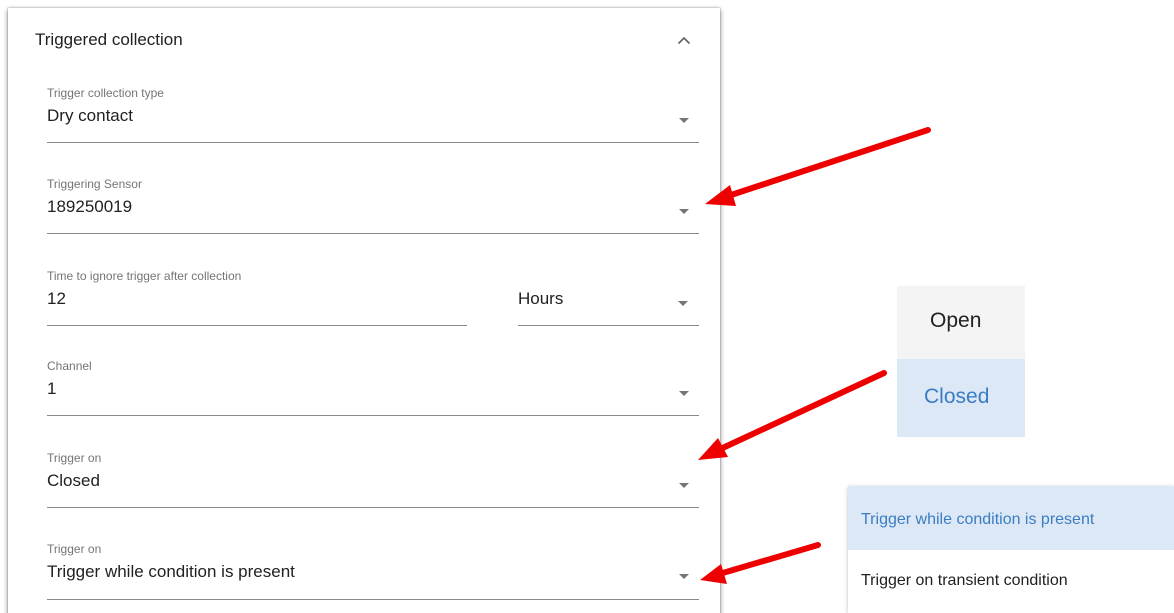  Describe the element at coordinates (364, 39) in the screenshot. I see `panel-header: Triggered collection` at that location.